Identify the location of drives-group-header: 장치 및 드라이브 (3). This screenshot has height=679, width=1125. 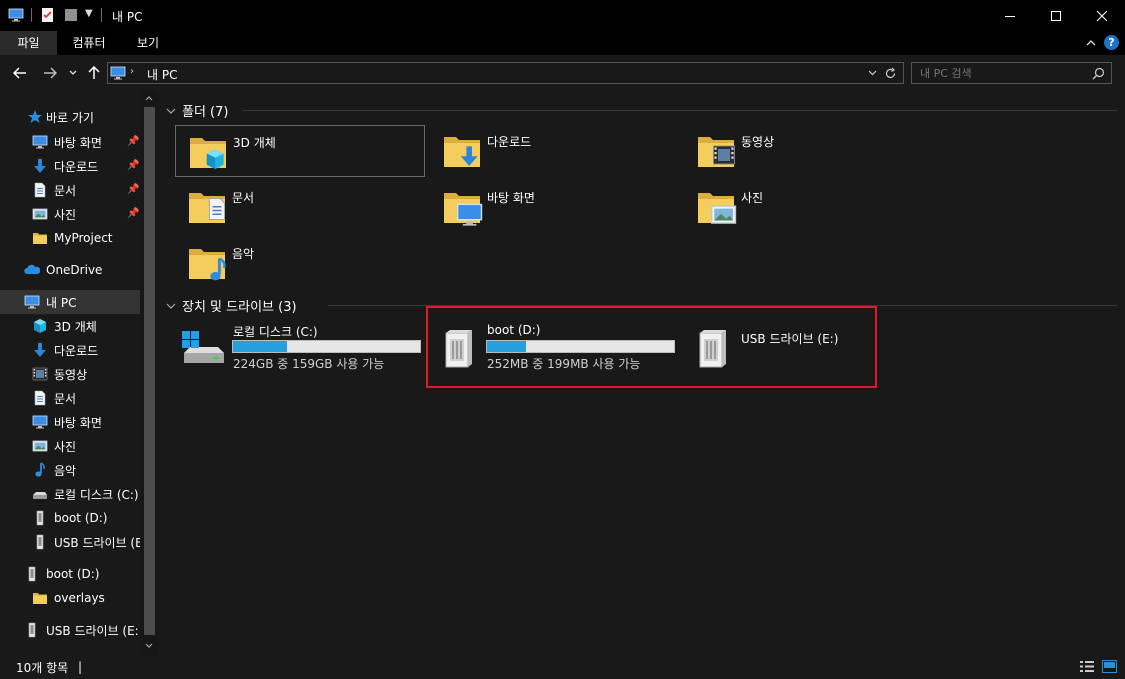
(231, 305).